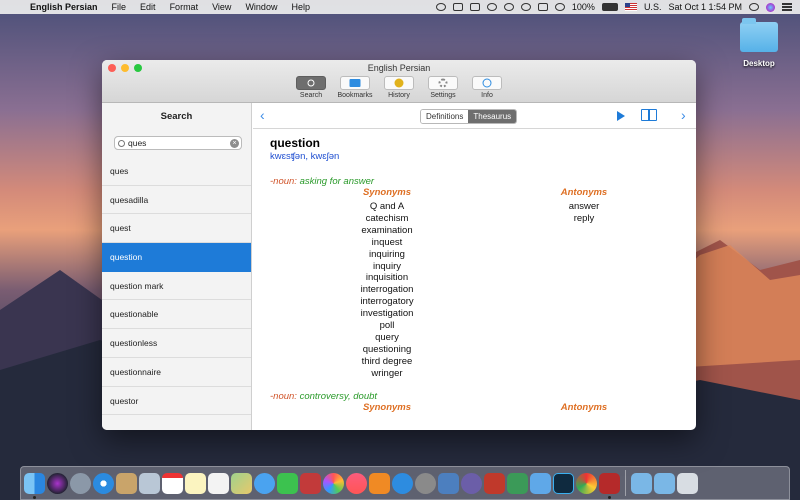 The height and width of the screenshot is (500, 800). I want to click on toolbar-settings-label: Settings, so click(443, 95).